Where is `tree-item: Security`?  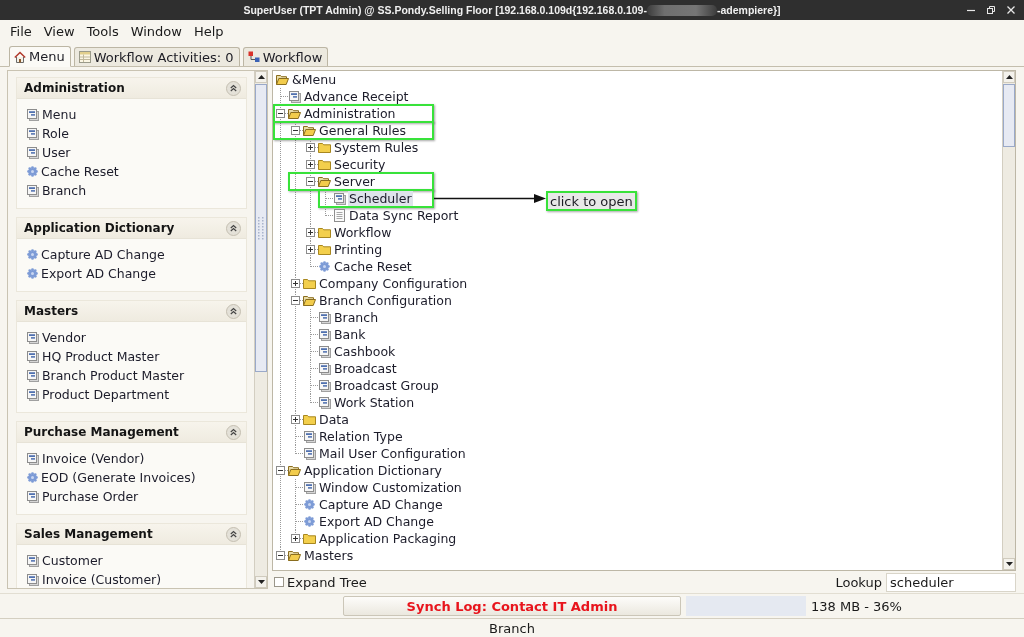 tree-item: Security is located at coordinates (360, 164).